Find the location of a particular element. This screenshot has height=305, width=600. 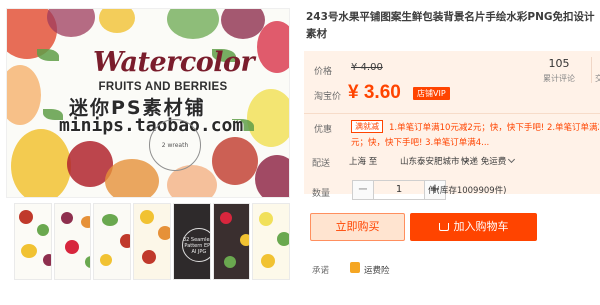

shipping-label: 配送 is located at coordinates (321, 164).